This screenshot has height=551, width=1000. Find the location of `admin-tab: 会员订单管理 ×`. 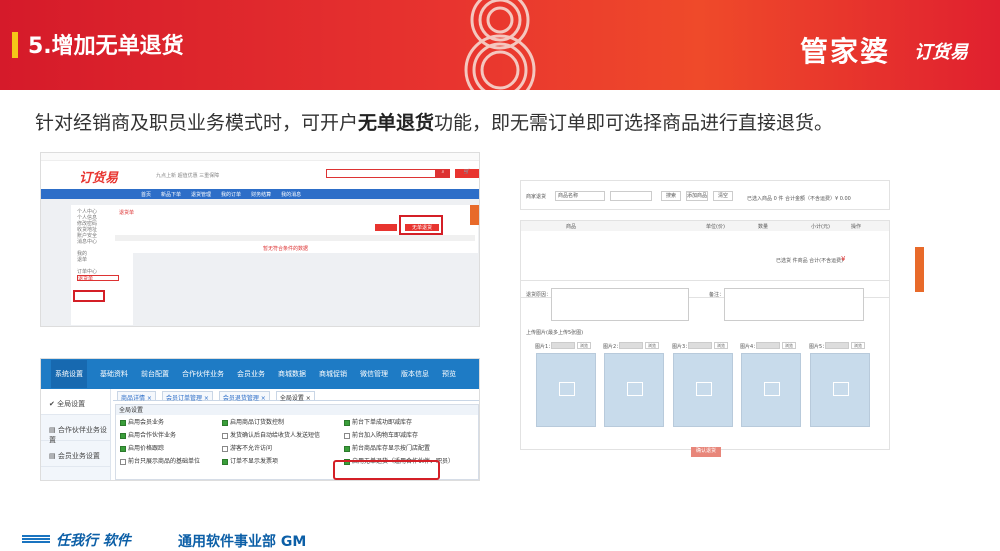

admin-tab: 会员订单管理 × is located at coordinates (187, 396).